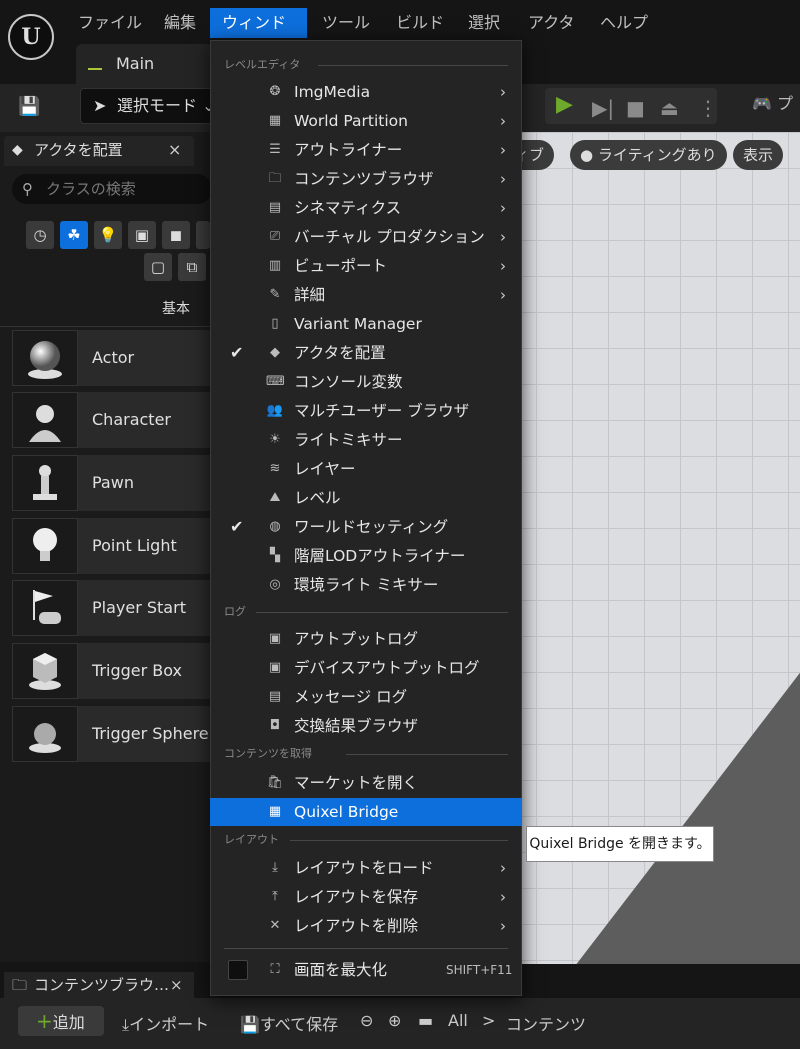 The height and width of the screenshot is (1049, 800). I want to click on step-icon: ▶|, so click(603, 108).